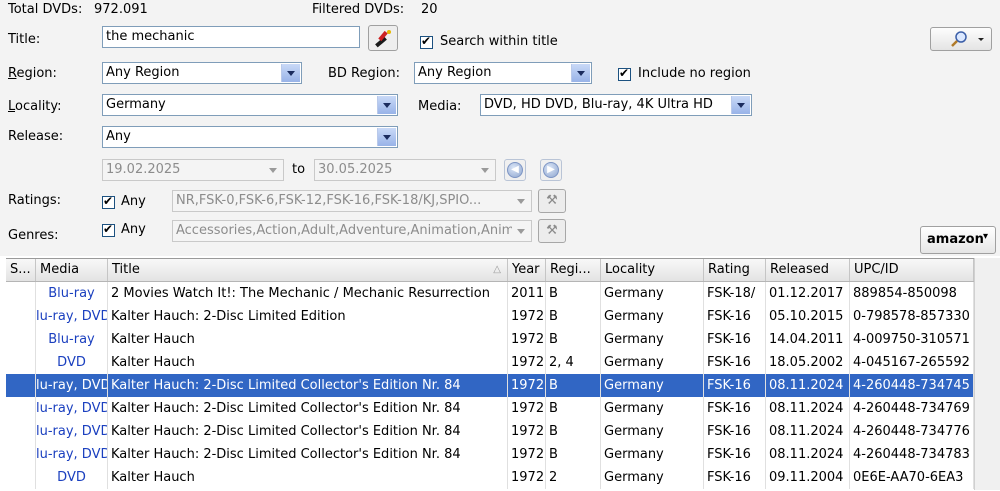 This screenshot has width=1000, height=491. I want to click on filtered-dvds-label: Filtered DVDs:, so click(358, 9).